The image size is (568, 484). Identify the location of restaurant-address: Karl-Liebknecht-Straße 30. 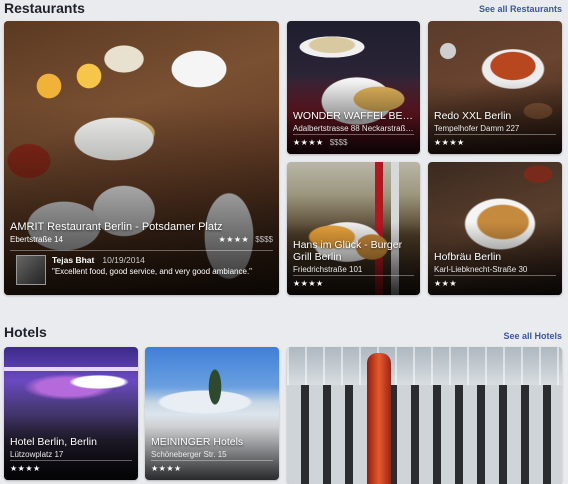
(481, 269).